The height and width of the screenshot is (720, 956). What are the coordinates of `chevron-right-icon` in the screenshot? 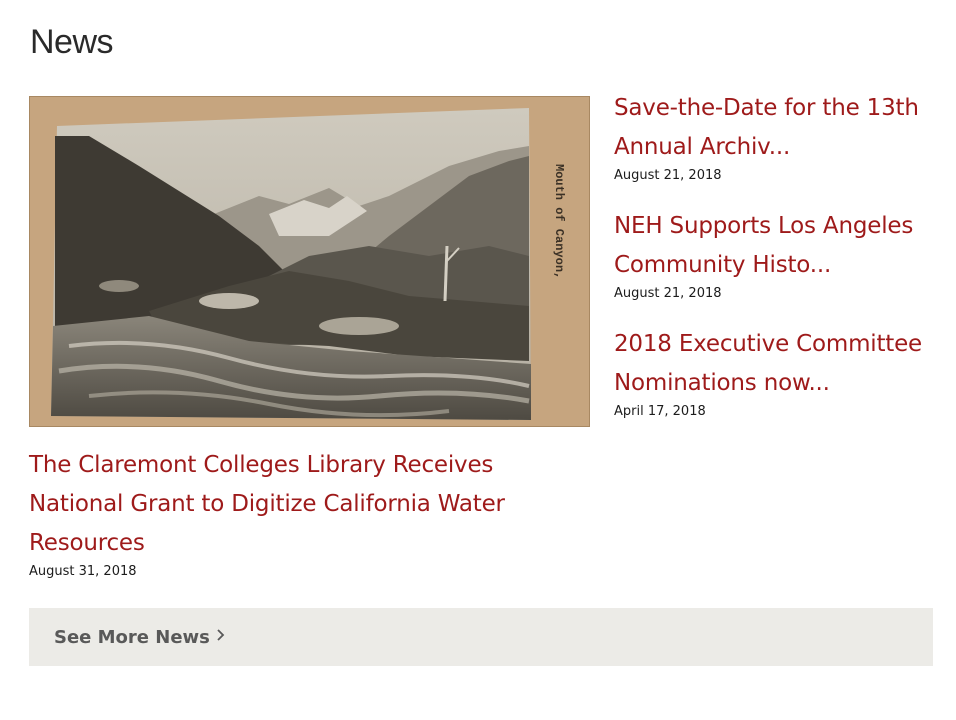 It's located at (221, 637).